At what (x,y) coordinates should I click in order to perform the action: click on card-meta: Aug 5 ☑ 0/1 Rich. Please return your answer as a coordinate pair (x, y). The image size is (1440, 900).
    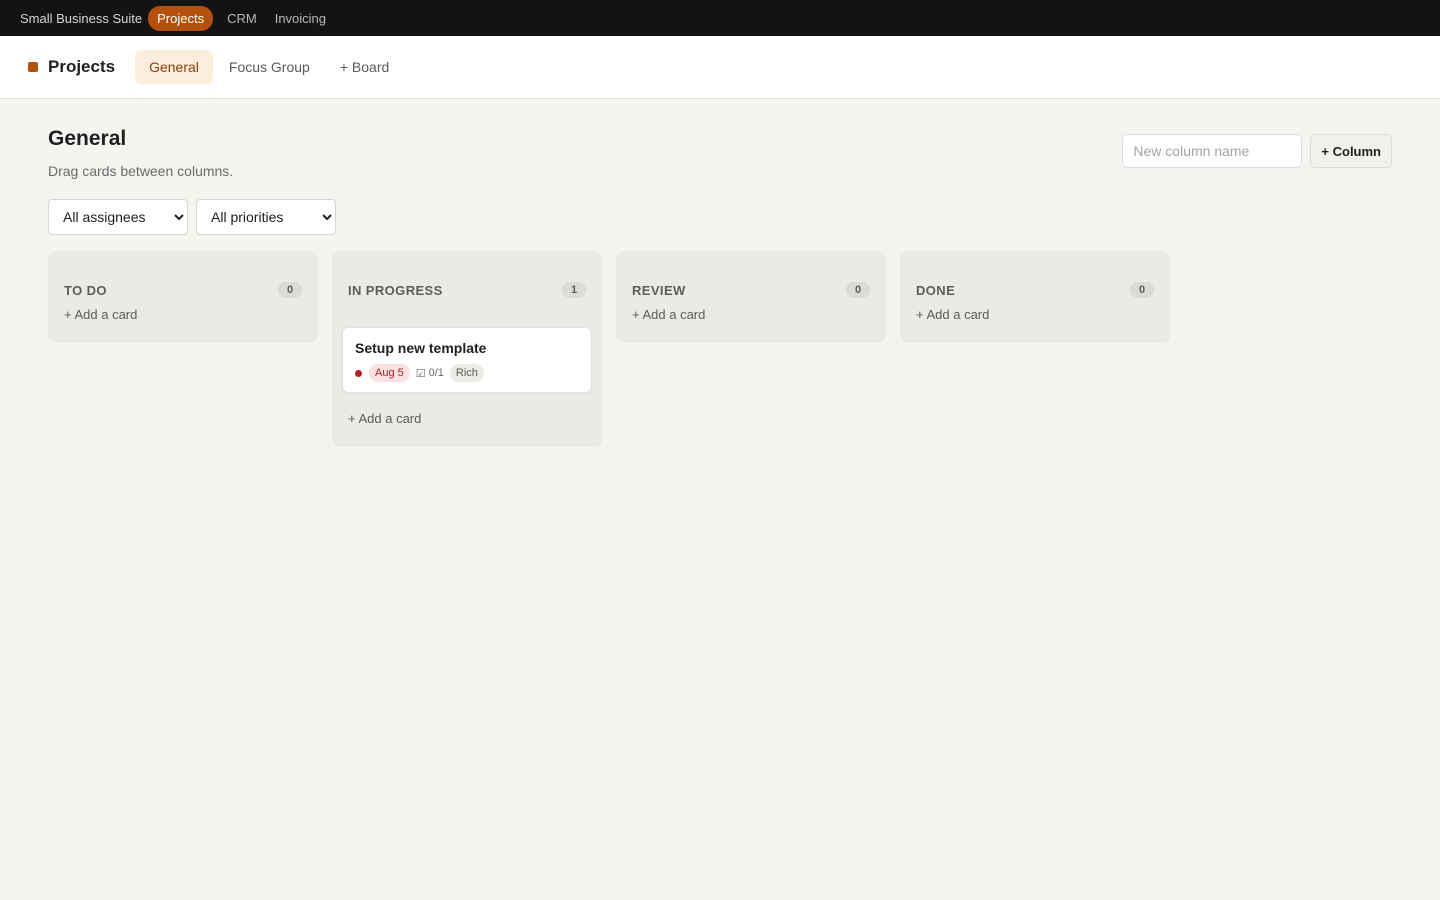
    Looking at the image, I should click on (467, 373).